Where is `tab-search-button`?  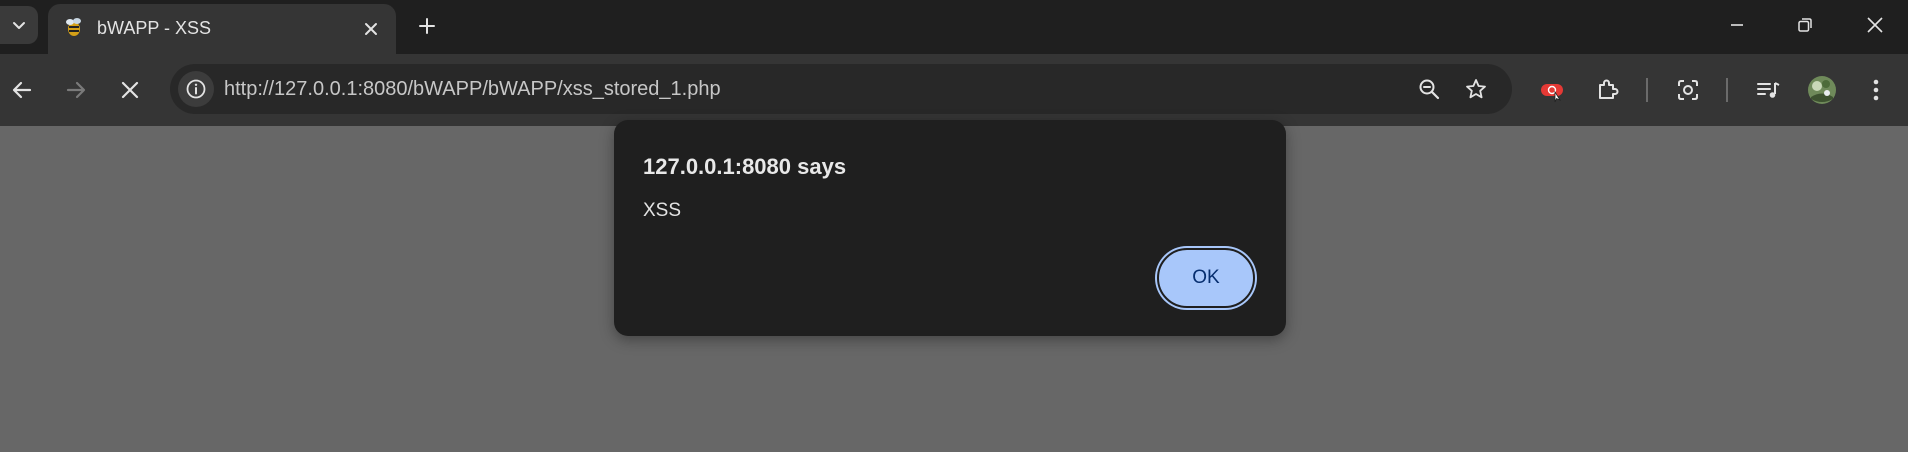 tab-search-button is located at coordinates (19, 25).